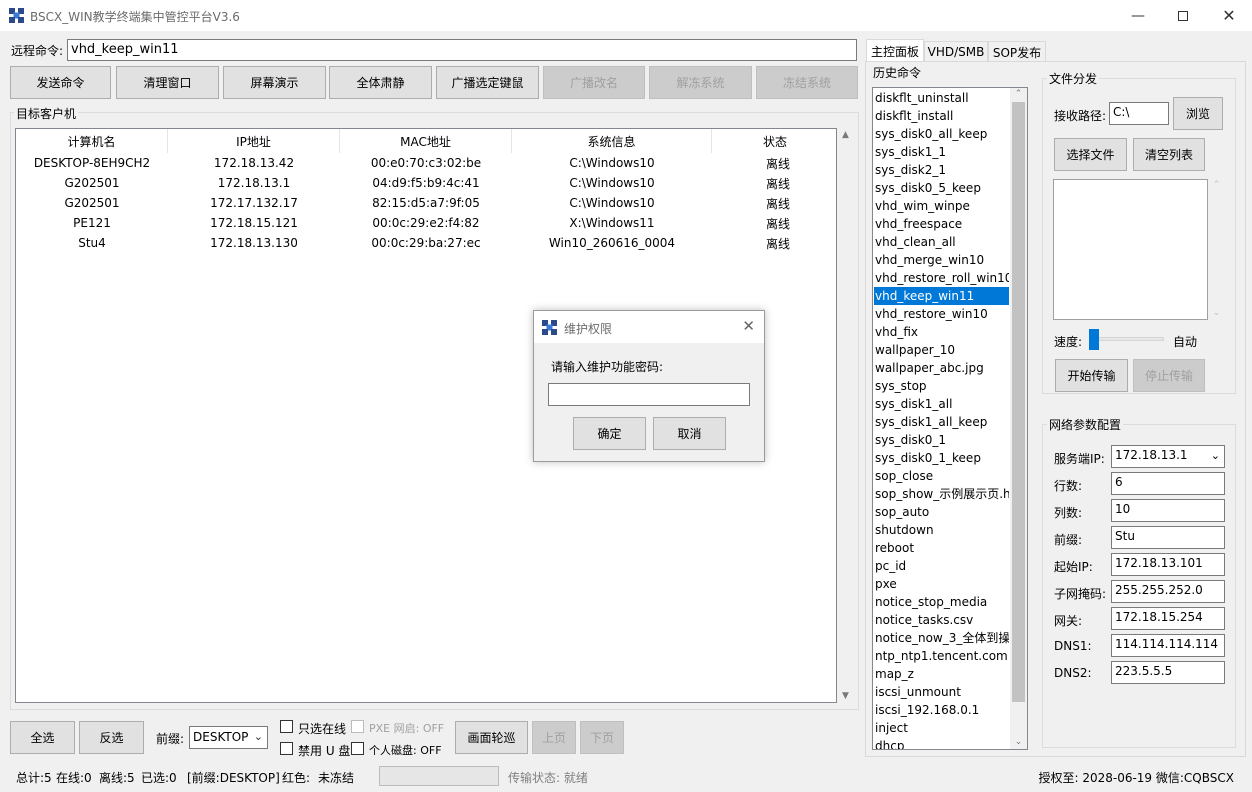  Describe the element at coordinates (487, 82) in the screenshot. I see `broadcast-keyboard-mouse-button: 广播选定键鼠` at that location.